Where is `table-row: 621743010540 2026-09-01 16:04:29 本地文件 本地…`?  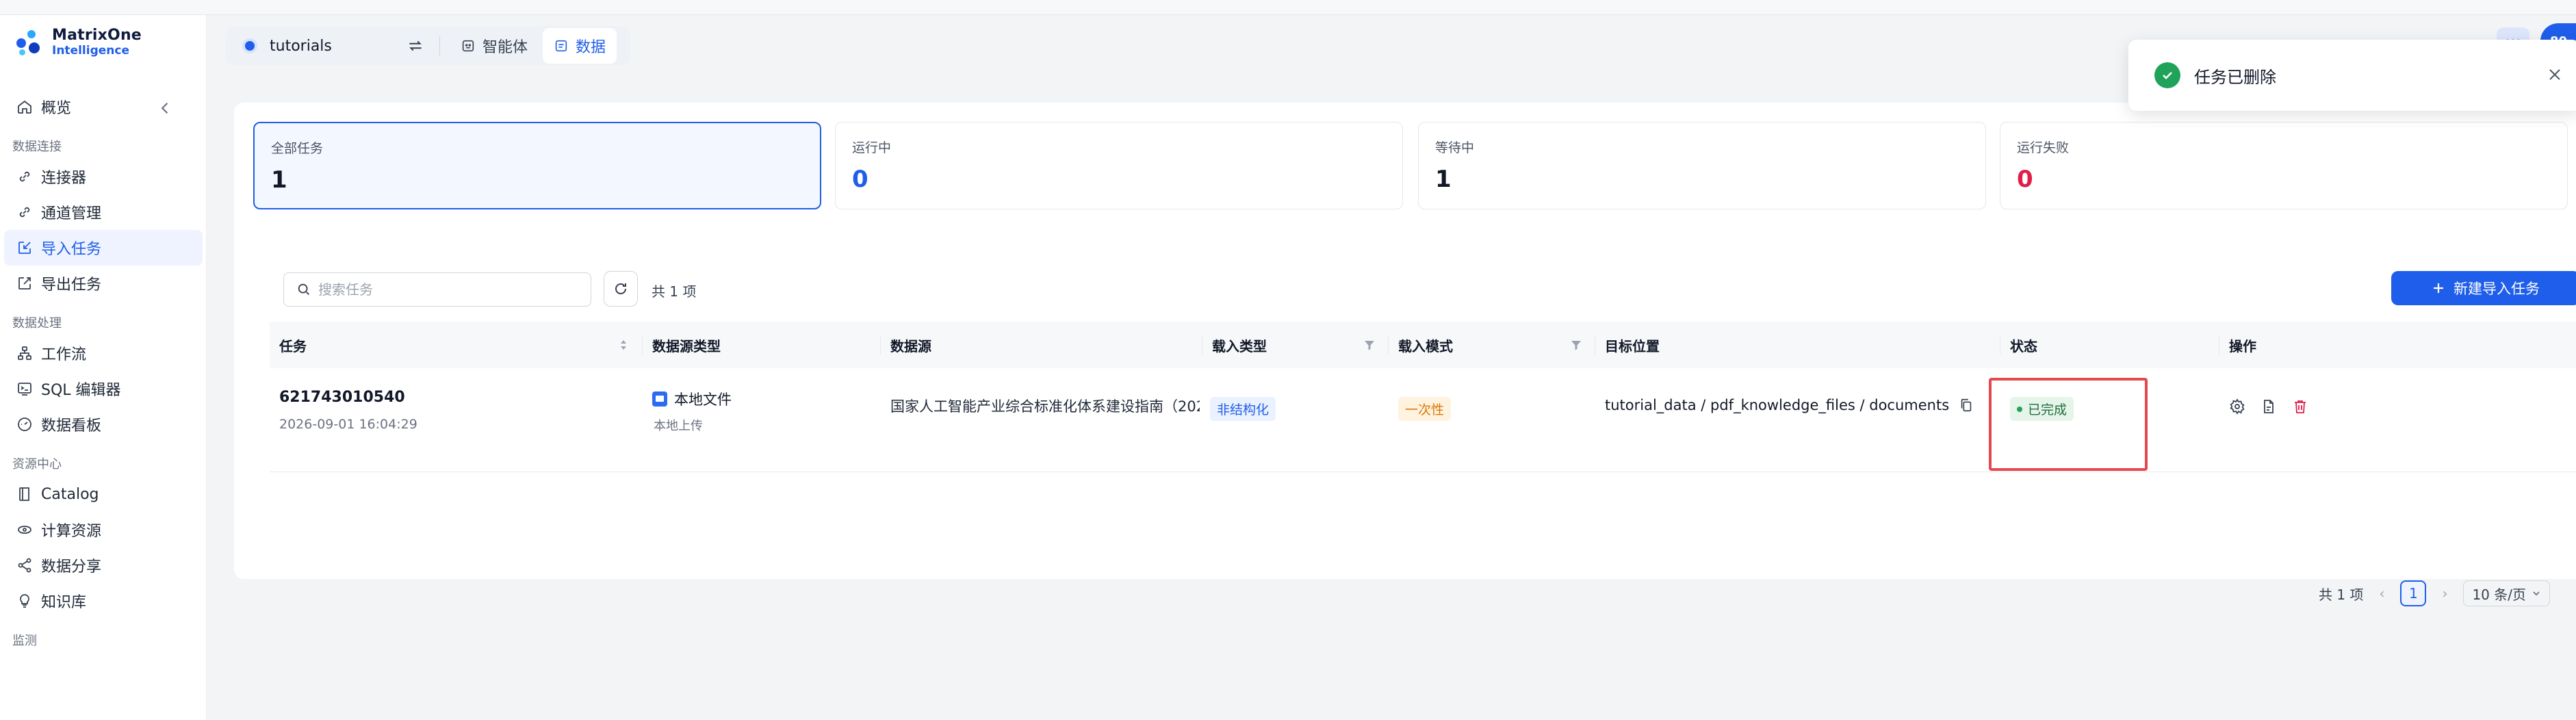
table-row: 621743010540 2026-09-01 16:04:29 本地文件 本地… is located at coordinates (1423, 420).